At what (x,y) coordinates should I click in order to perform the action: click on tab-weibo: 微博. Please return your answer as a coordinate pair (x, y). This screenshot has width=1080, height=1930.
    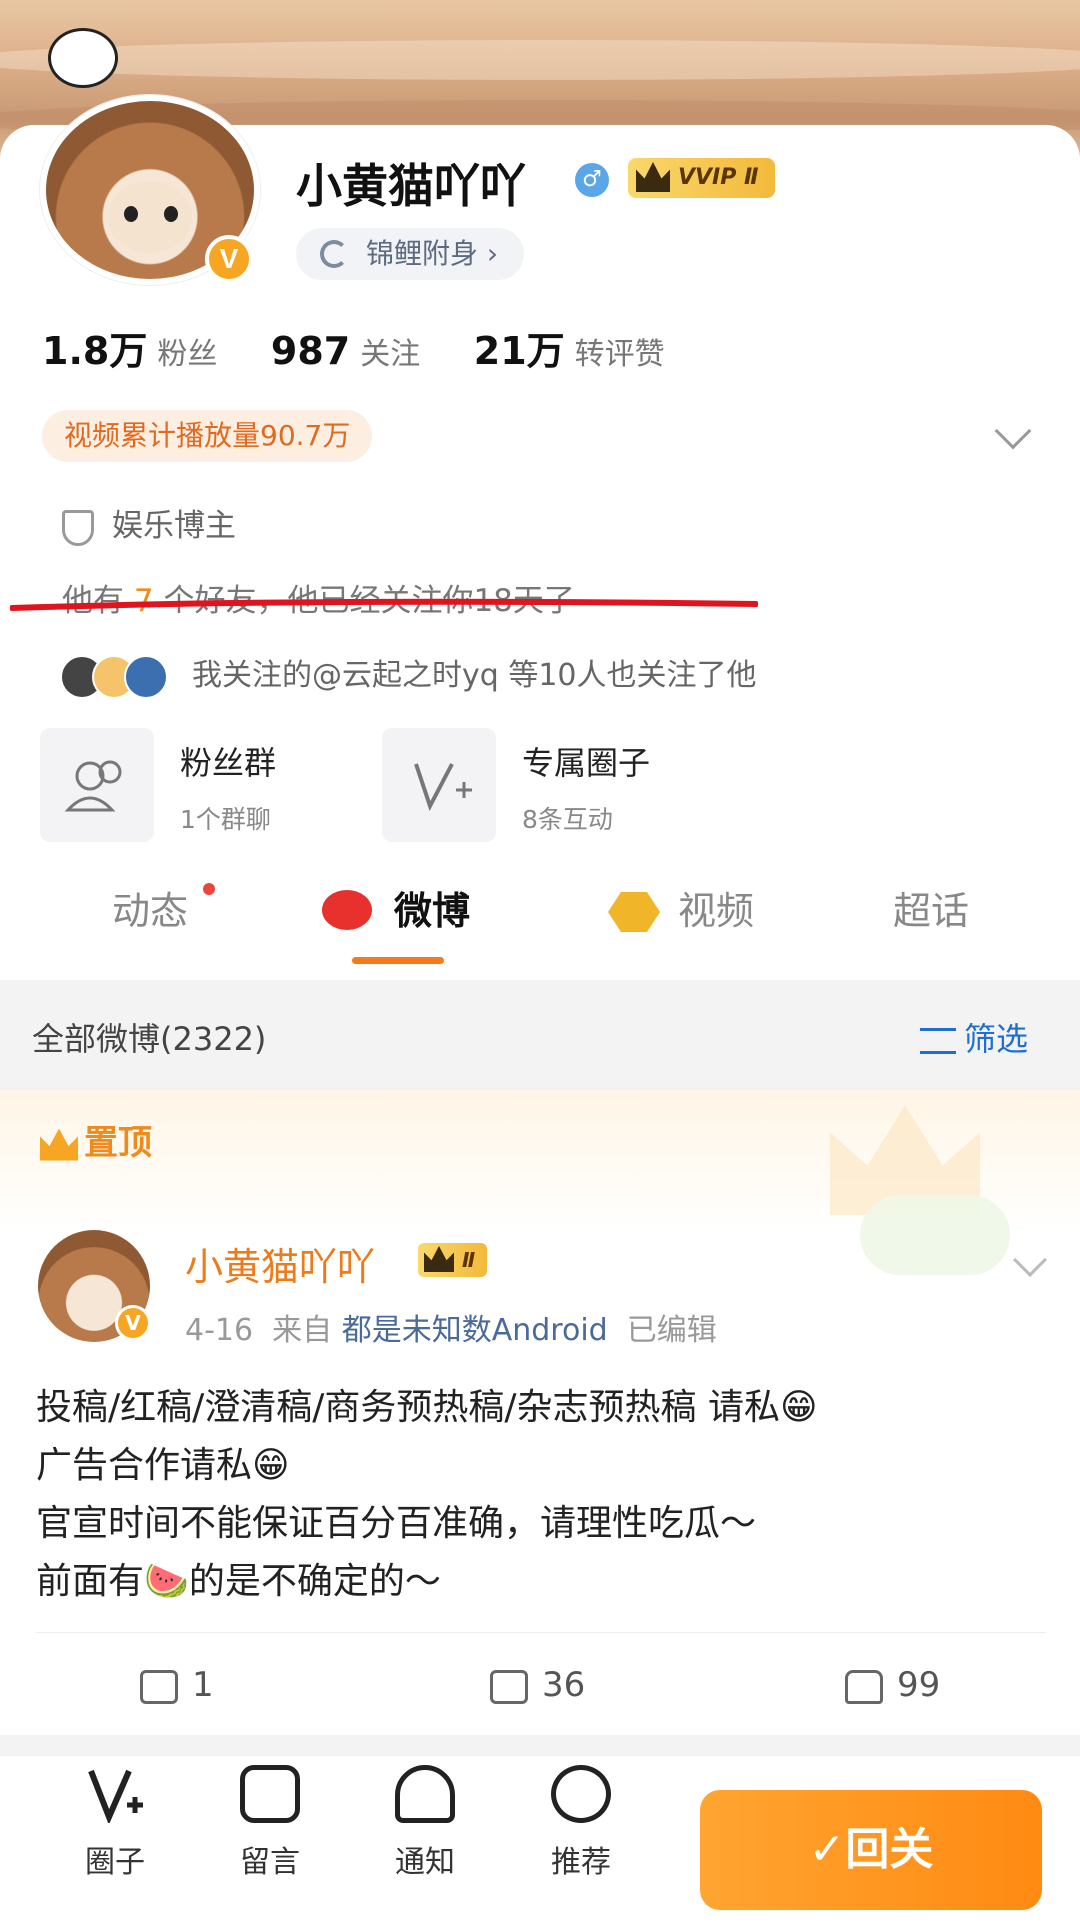
    Looking at the image, I should click on (432, 907).